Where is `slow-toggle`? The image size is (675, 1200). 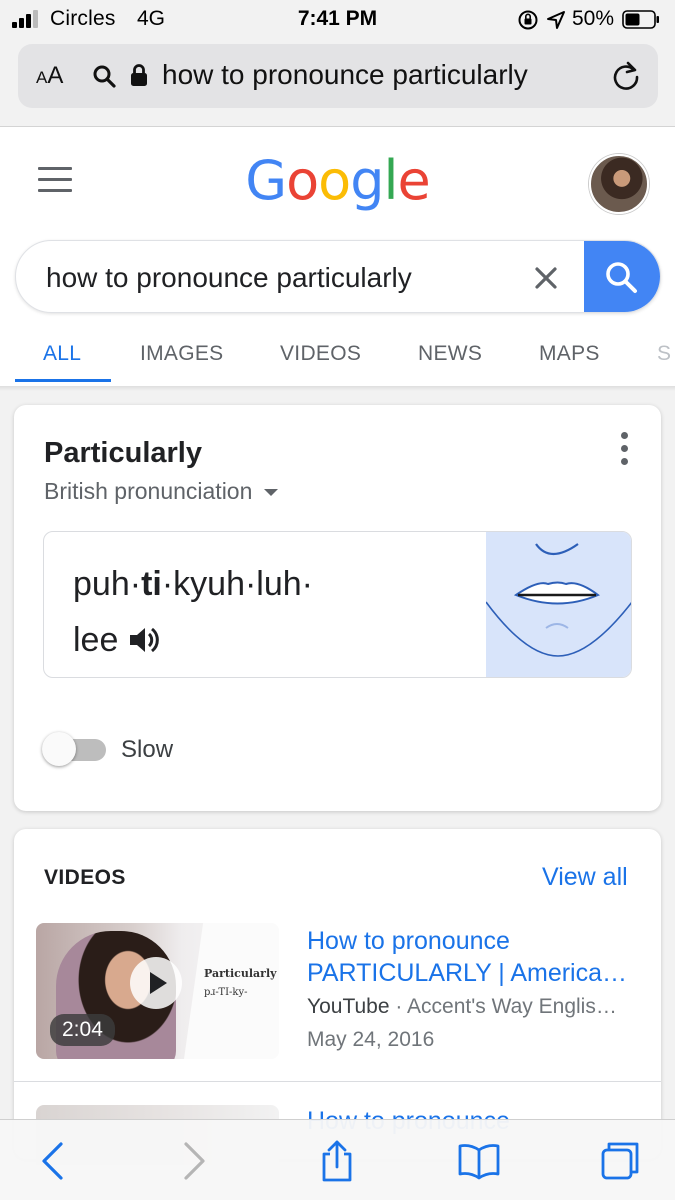 slow-toggle is located at coordinates (75, 749).